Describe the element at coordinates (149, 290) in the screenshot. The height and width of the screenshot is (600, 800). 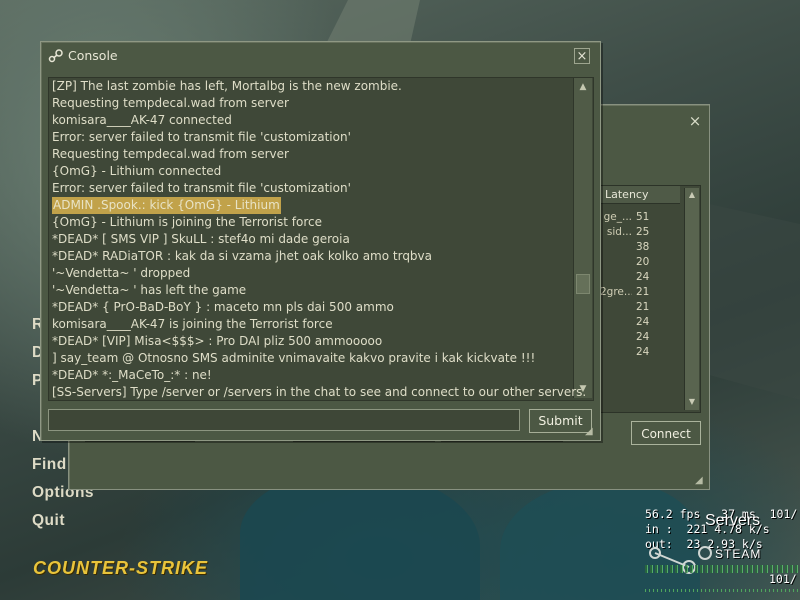
I see `console-line: '~Vendetta~ ' has left the game` at that location.